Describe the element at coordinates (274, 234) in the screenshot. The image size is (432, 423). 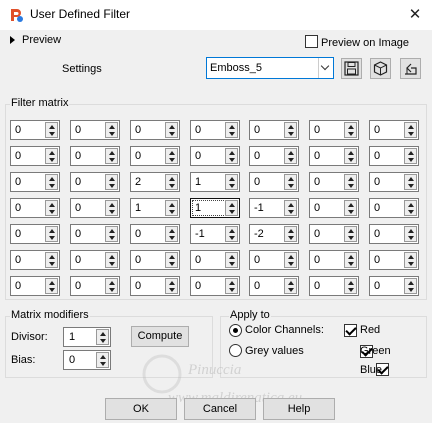
I see `matrix-cell-stepper: -2` at that location.